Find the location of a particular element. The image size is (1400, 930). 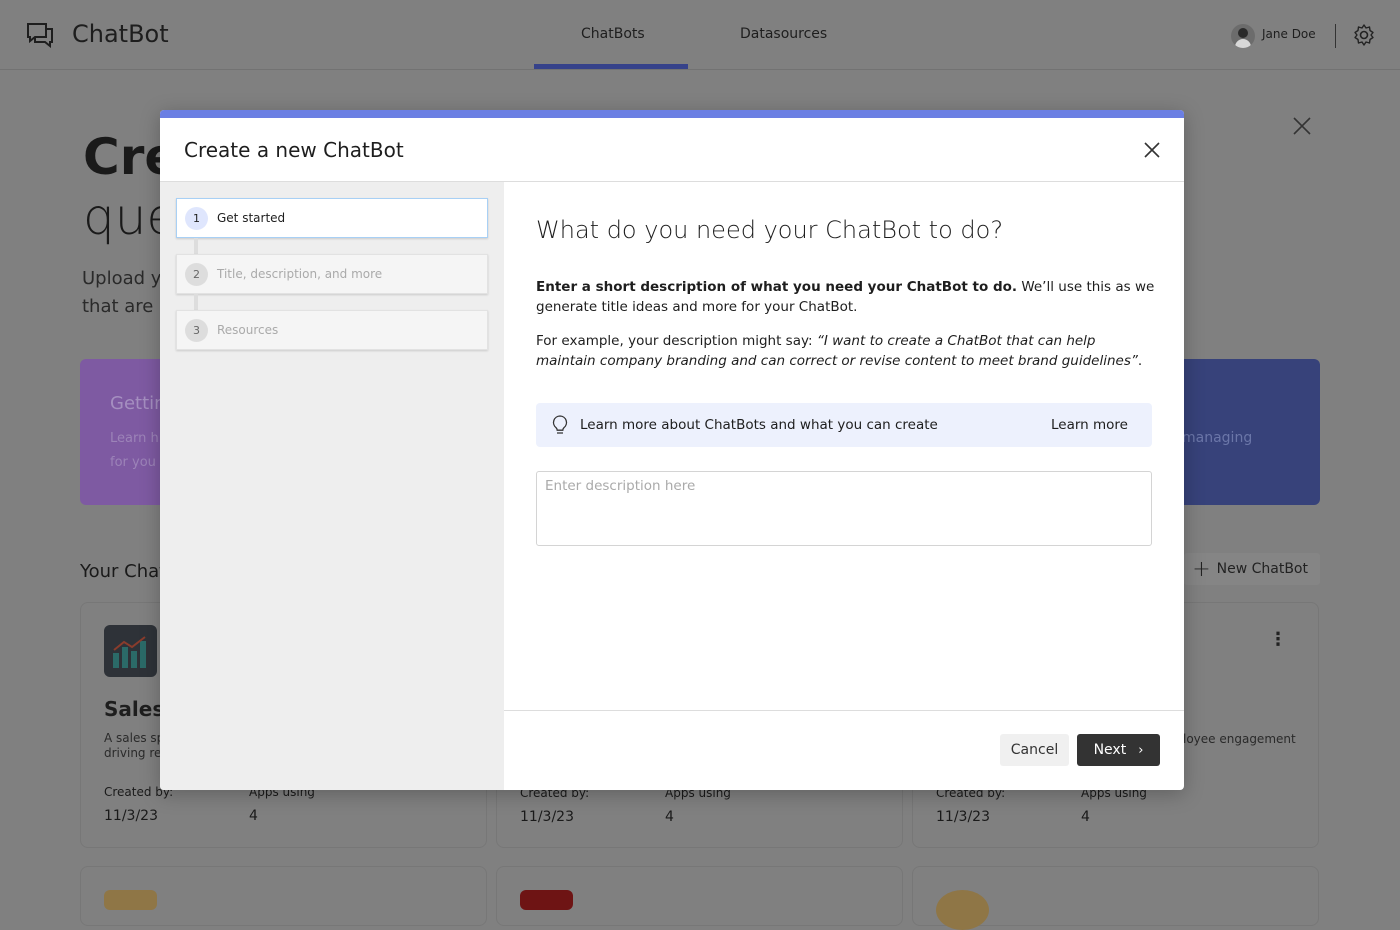

next-label: Next is located at coordinates (1110, 750).